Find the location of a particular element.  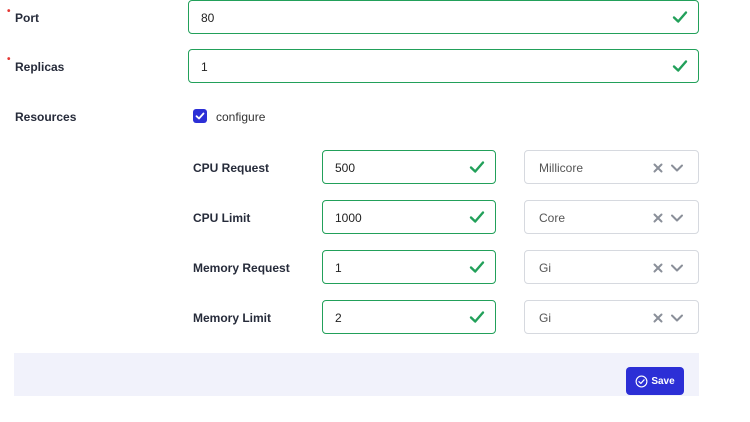

cpu-request-label: CPU Request is located at coordinates (231, 168).